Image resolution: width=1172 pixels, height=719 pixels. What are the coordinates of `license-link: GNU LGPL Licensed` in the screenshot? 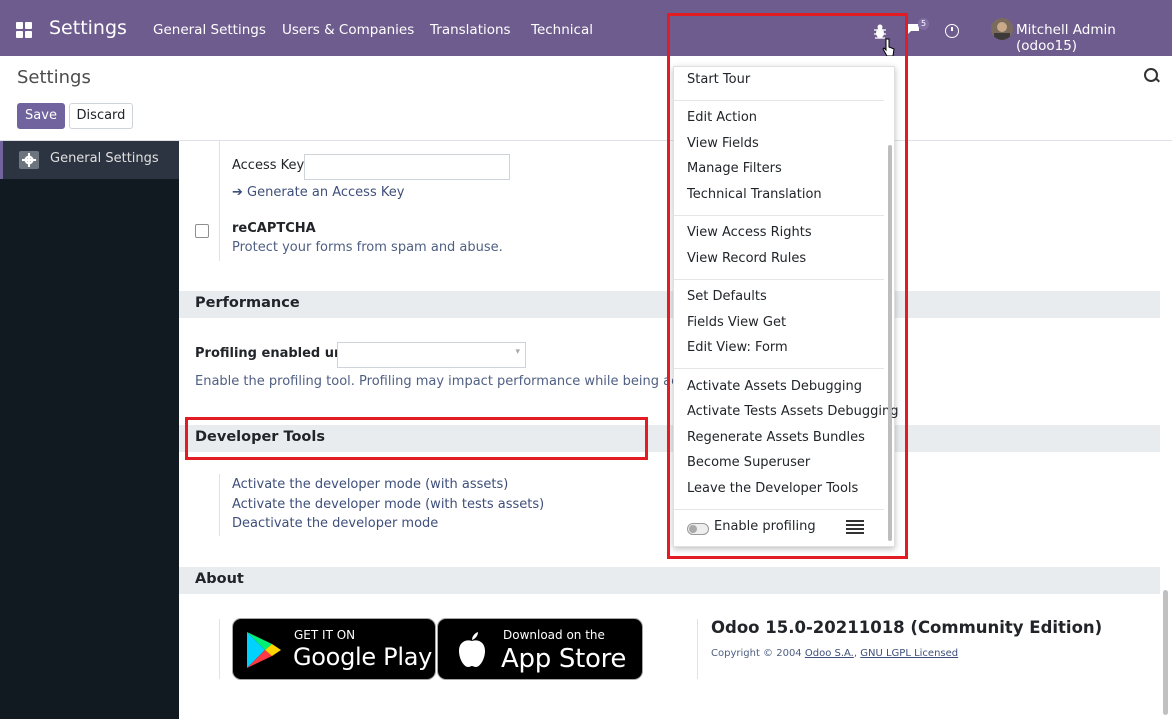 It's located at (909, 653).